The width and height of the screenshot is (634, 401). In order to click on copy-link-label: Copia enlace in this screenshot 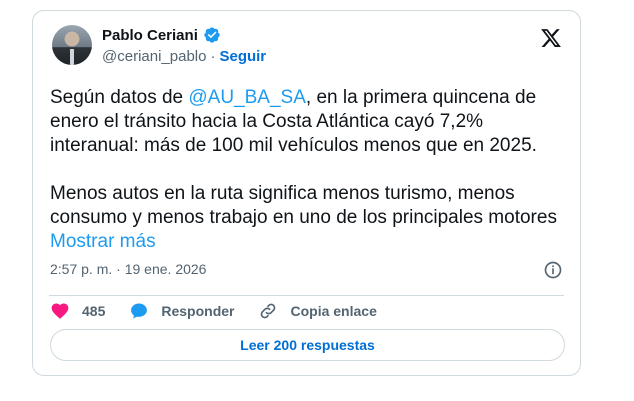, I will do `click(333, 311)`.